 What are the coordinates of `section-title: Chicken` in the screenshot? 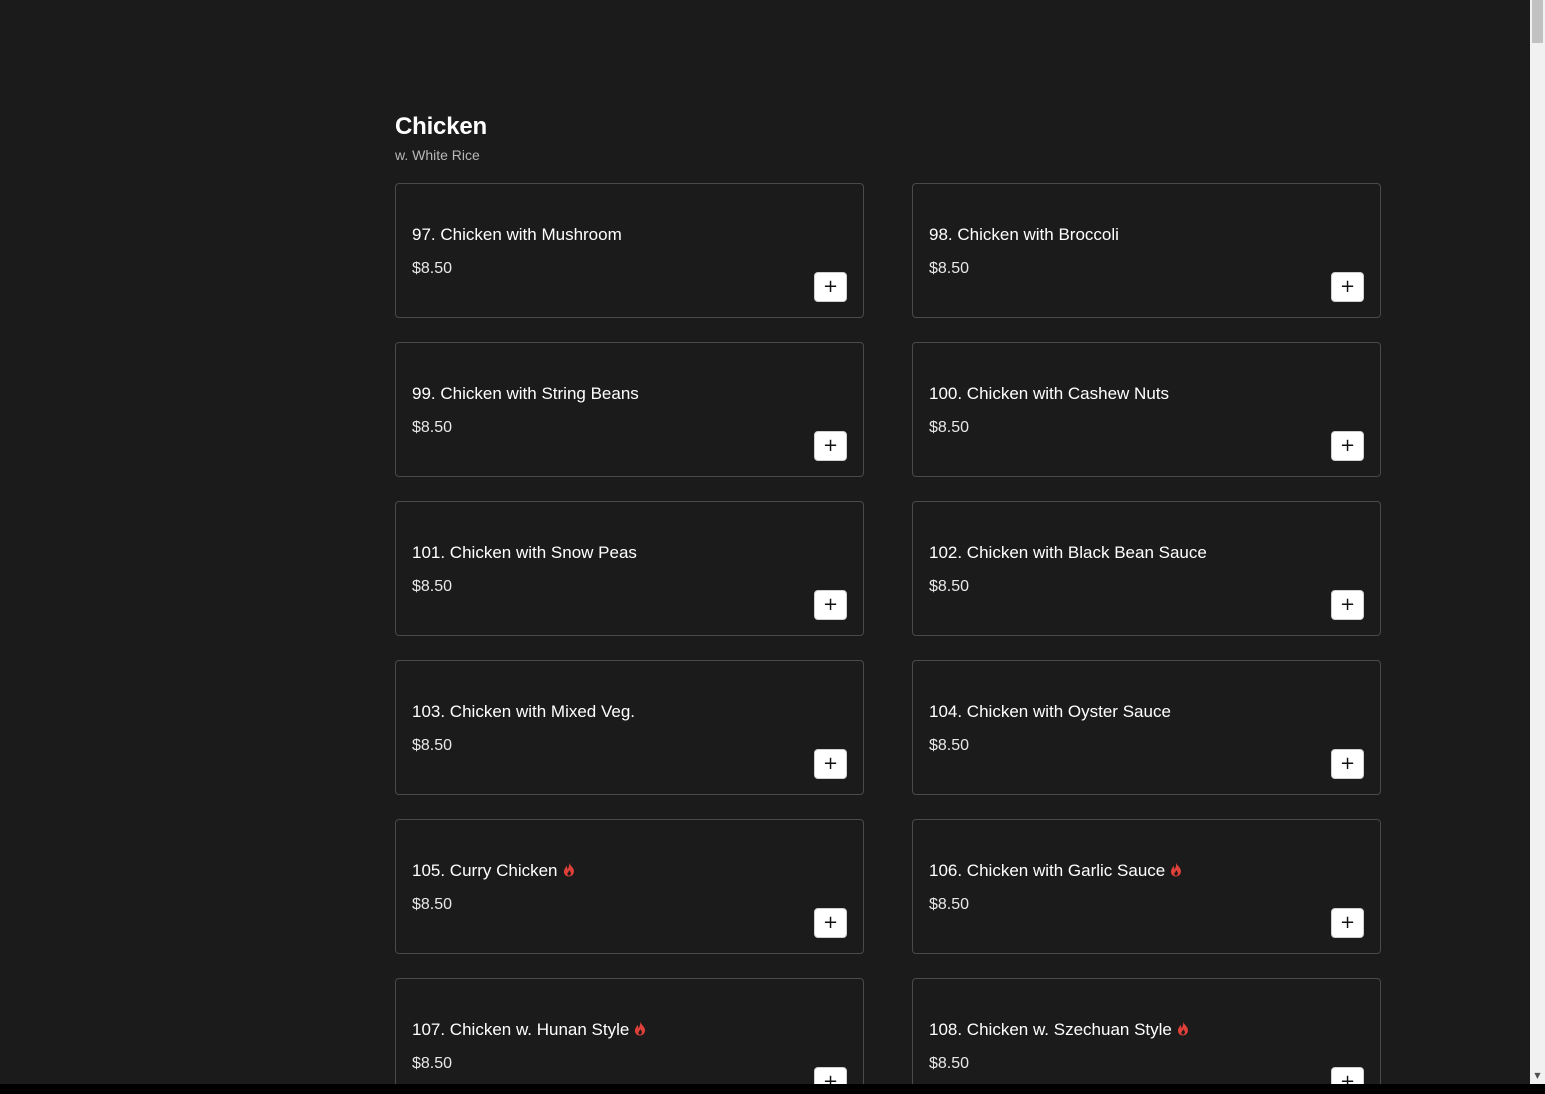 It's located at (441, 126).